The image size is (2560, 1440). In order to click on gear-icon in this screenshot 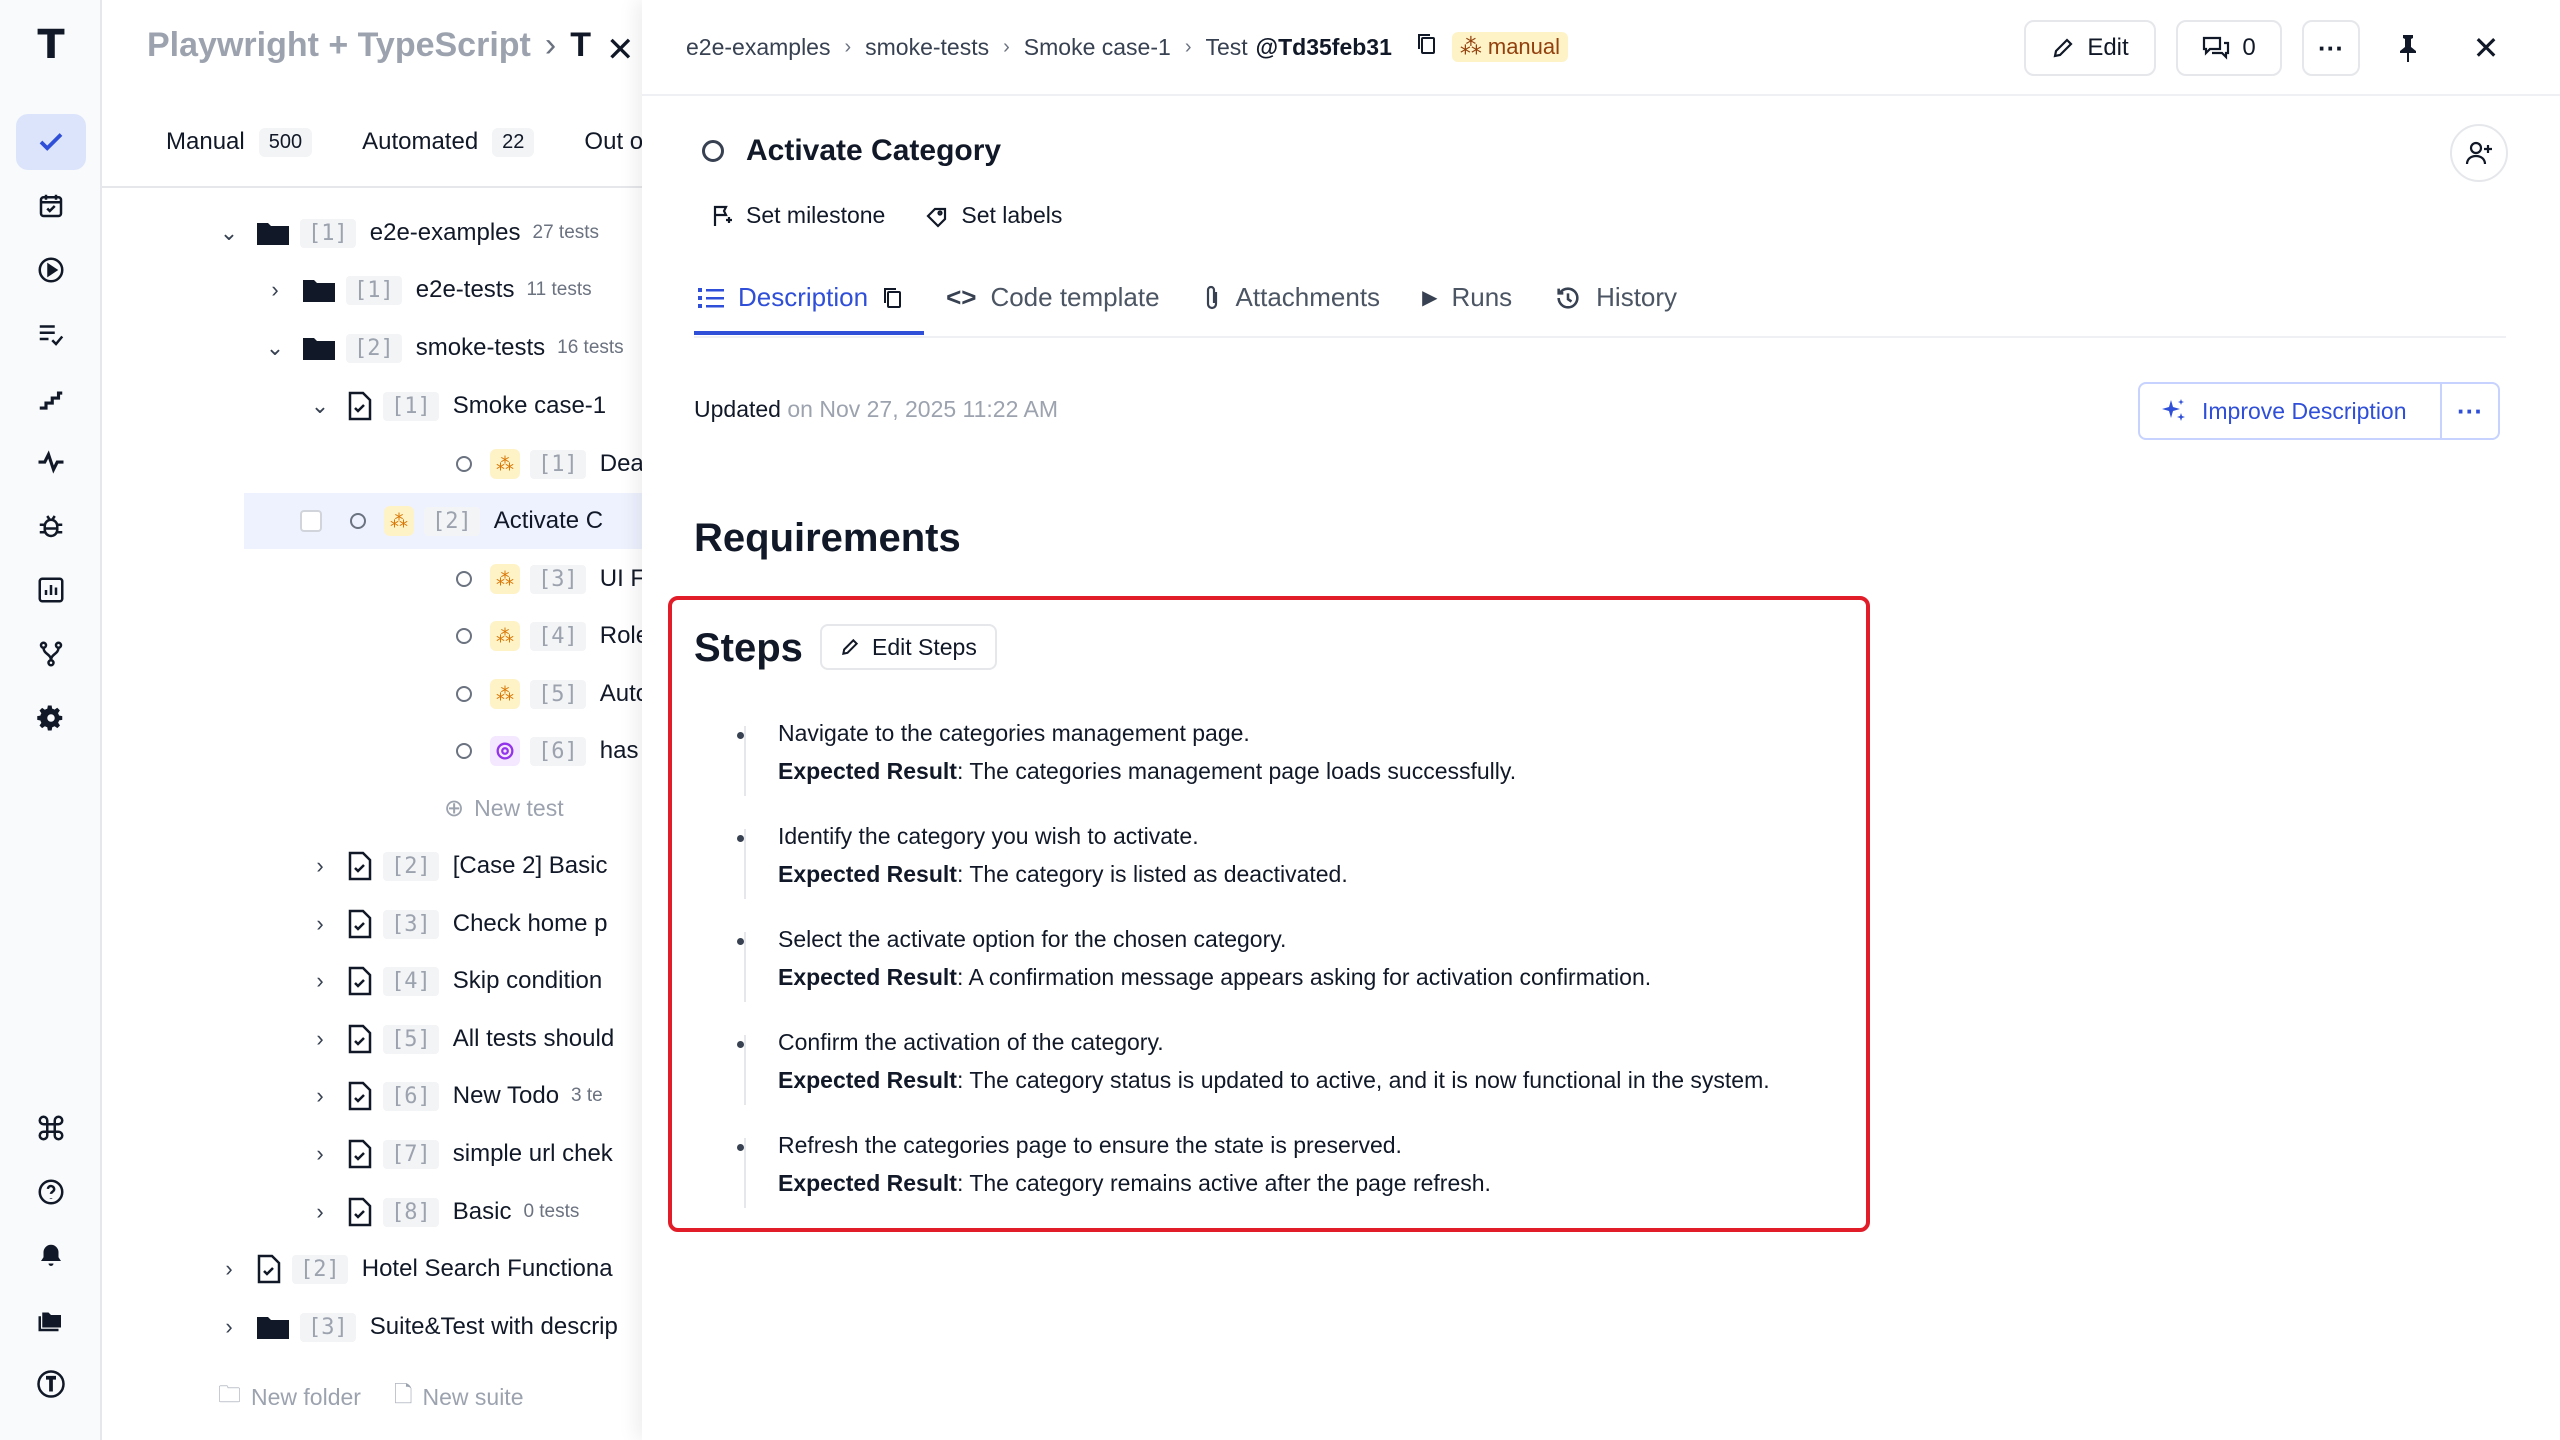, I will do `click(51, 718)`.